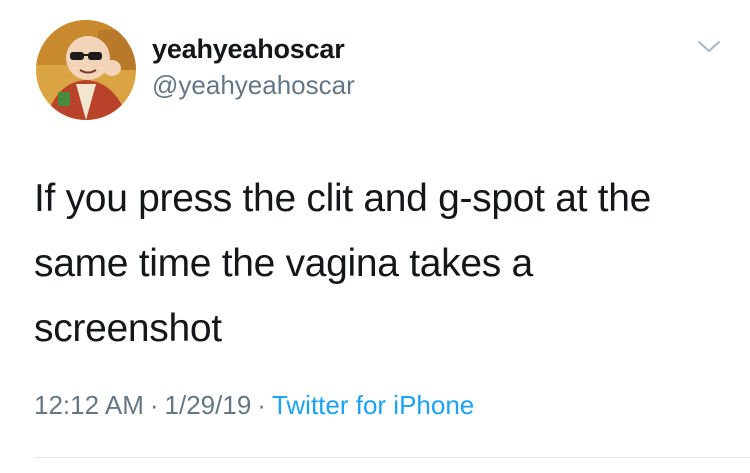 This screenshot has height=473, width=750. What do you see at coordinates (253, 85) in the screenshot?
I see `user-handle: @yeahyeahoscar` at bounding box center [253, 85].